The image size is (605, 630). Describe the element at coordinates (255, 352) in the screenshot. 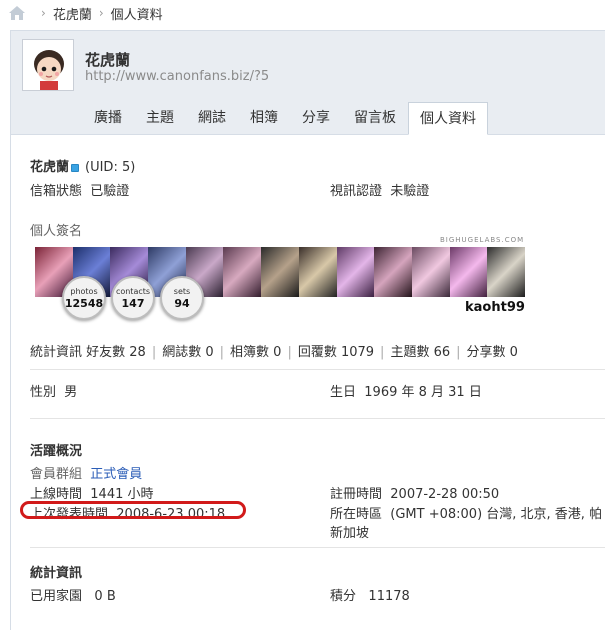

I see `albums-count: 相簿數 0` at that location.